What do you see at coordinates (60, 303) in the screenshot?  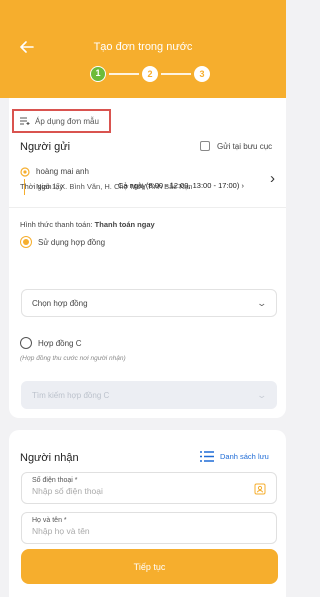 I see `contract-select-value: Chọn hợp đồng` at bounding box center [60, 303].